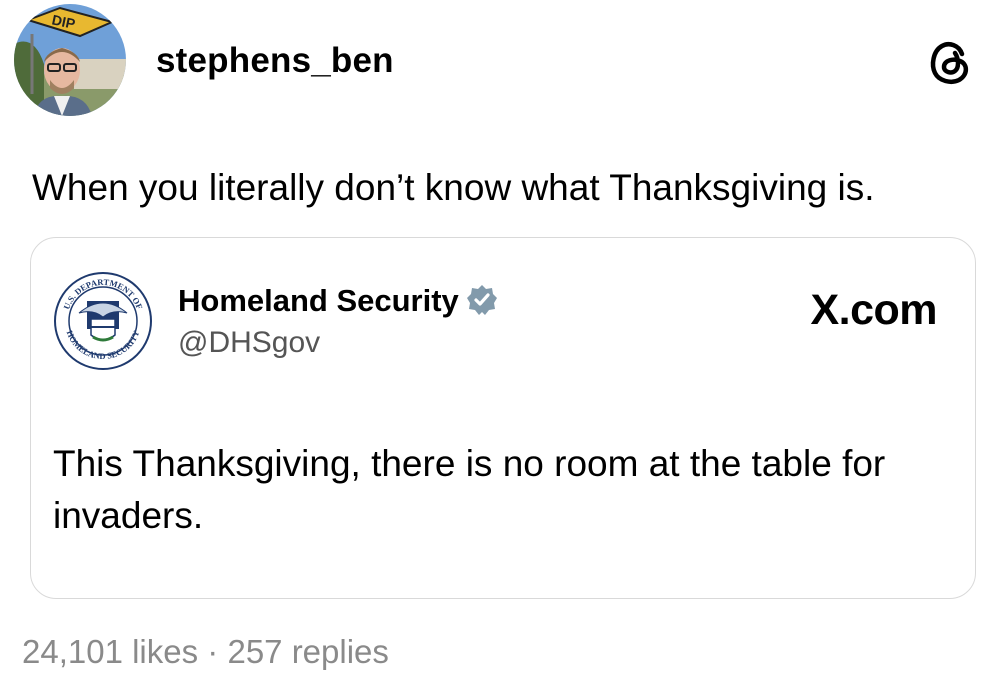  I want to click on quoted-author-handle: @DHSgov, so click(249, 343).